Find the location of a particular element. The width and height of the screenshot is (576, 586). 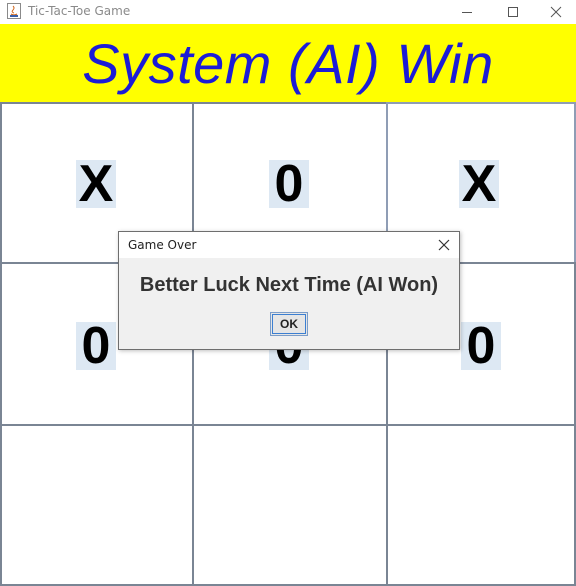

dialog-close-button is located at coordinates (444, 245).